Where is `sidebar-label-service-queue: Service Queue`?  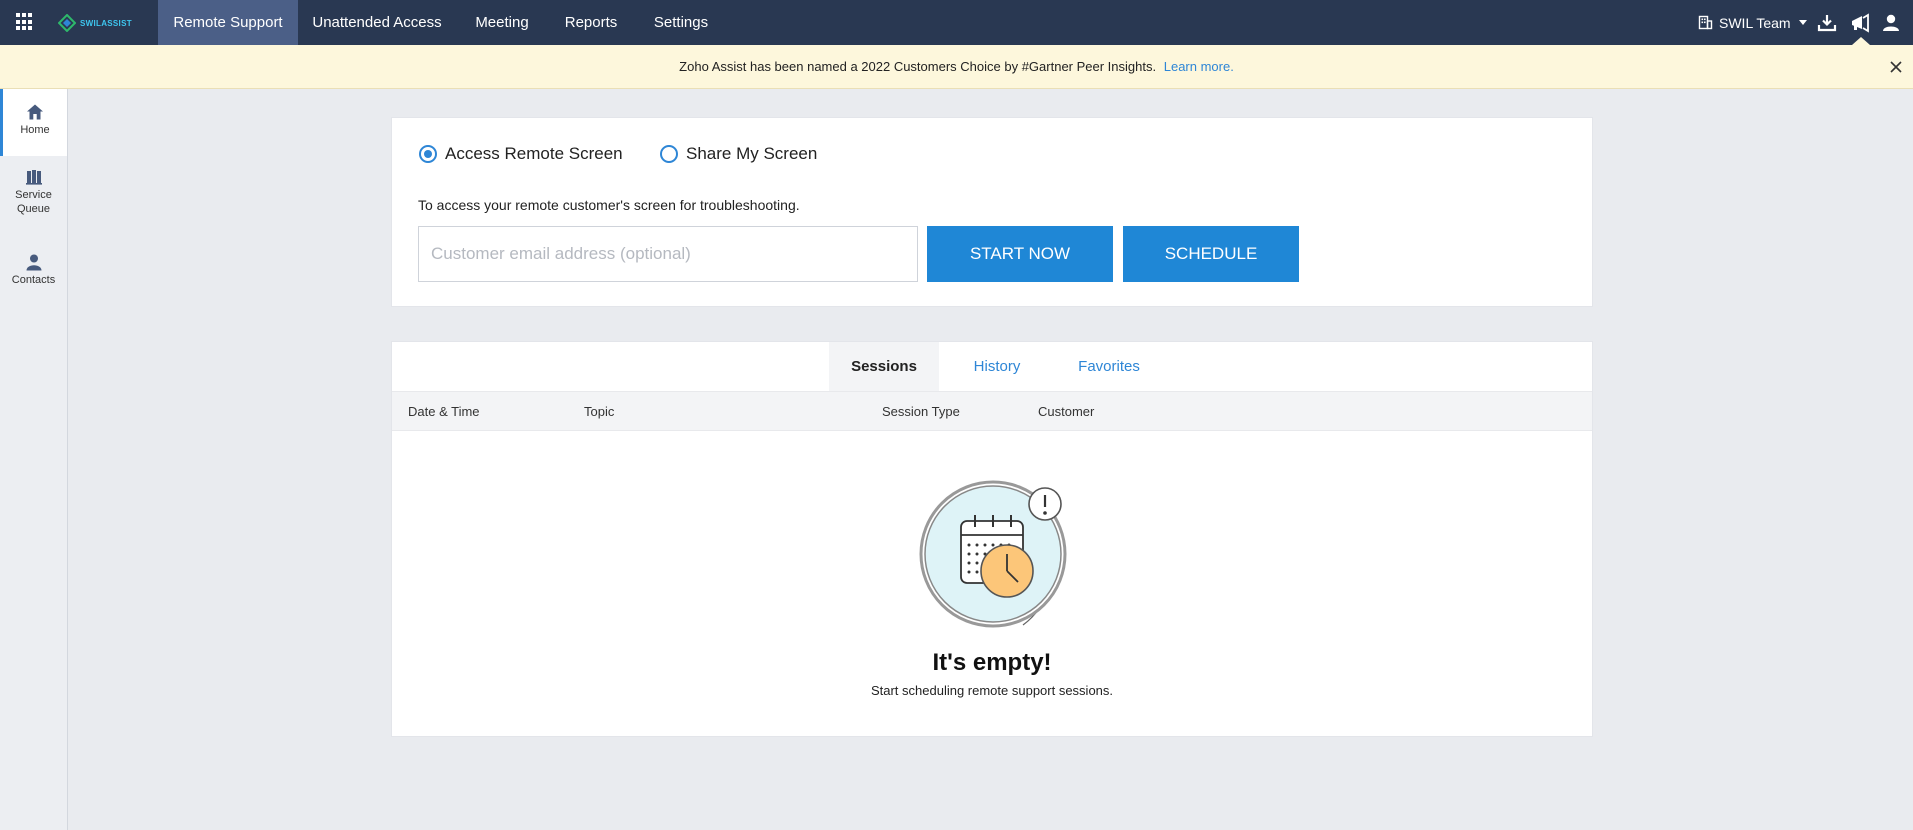
sidebar-label-service-queue: Service Queue is located at coordinates (33, 202).